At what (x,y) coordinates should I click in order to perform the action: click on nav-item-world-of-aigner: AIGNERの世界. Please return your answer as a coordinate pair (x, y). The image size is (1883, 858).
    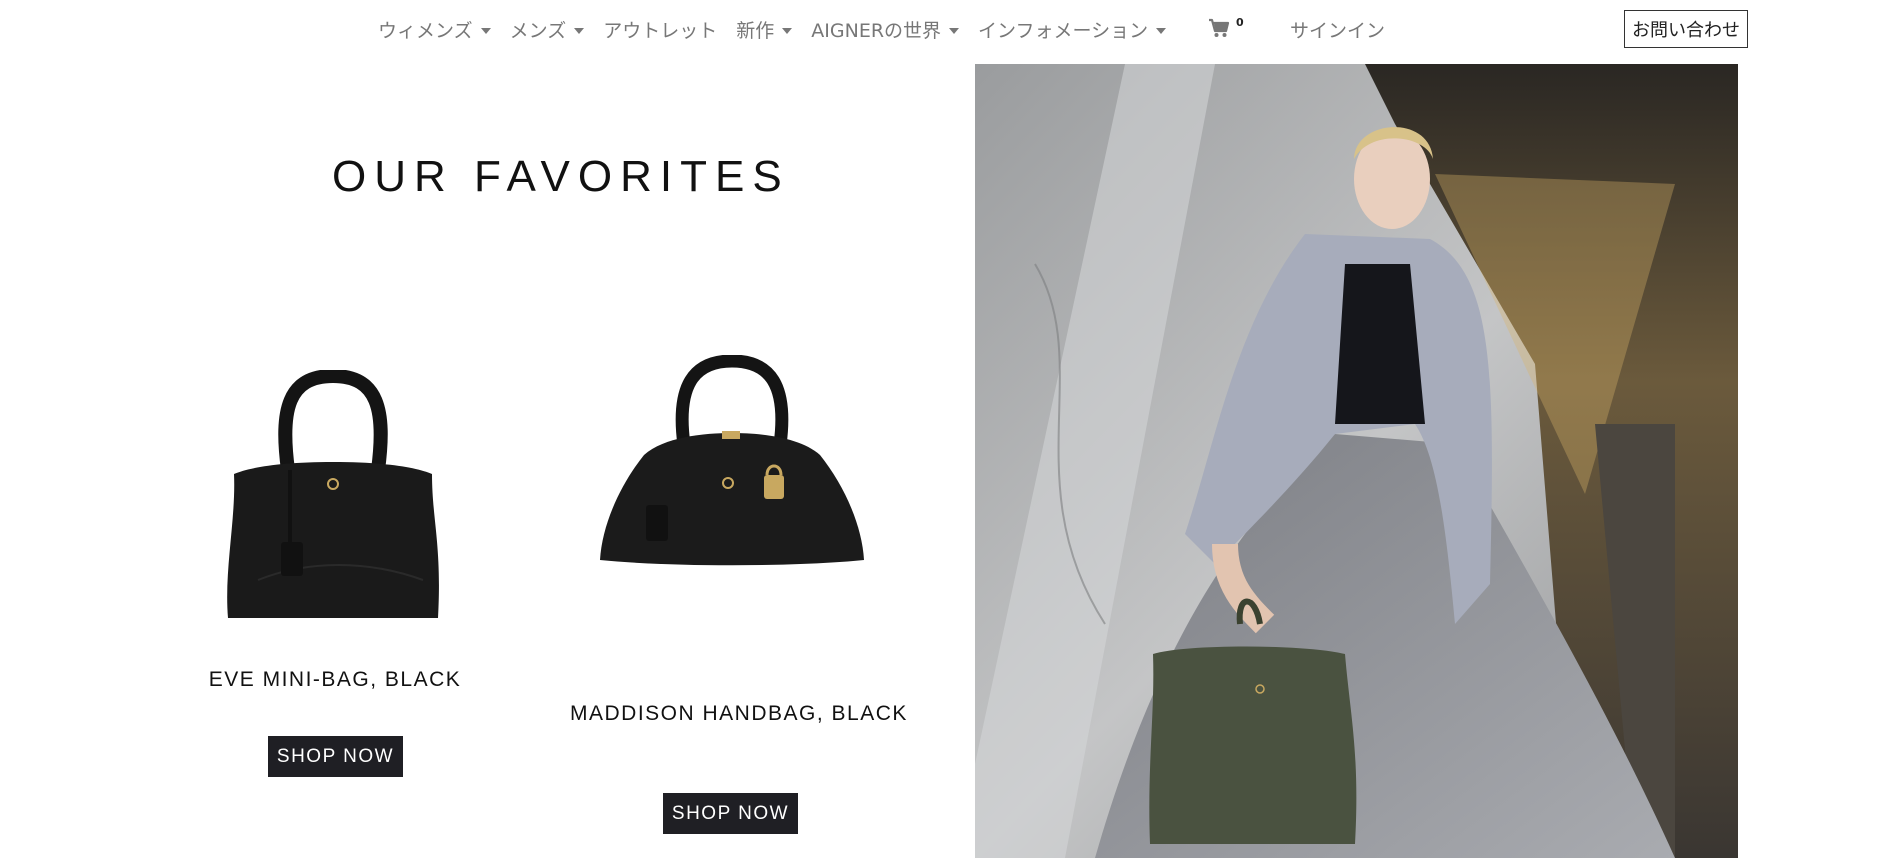
    Looking at the image, I should click on (885, 29).